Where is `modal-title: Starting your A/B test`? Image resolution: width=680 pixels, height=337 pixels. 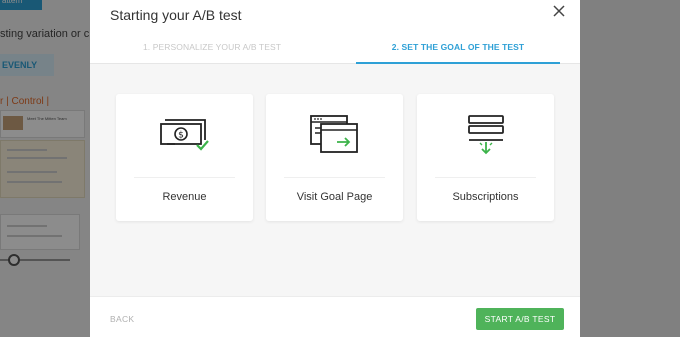 modal-title: Starting your A/B test is located at coordinates (176, 15).